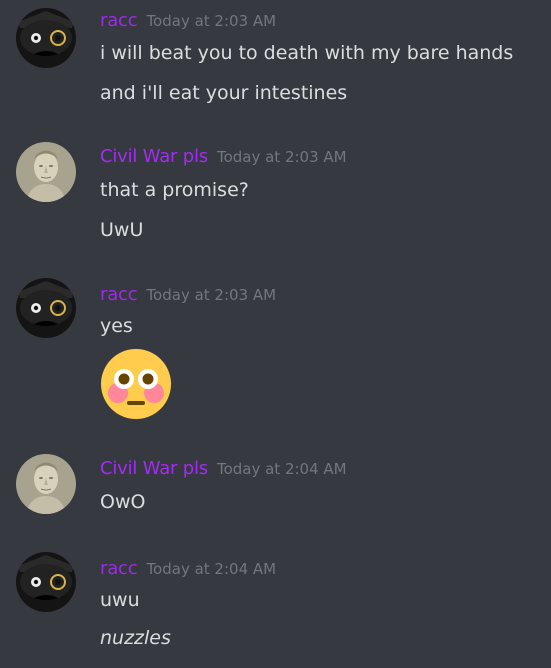  What do you see at coordinates (122, 230) in the screenshot?
I see `message-text: UwU` at bounding box center [122, 230].